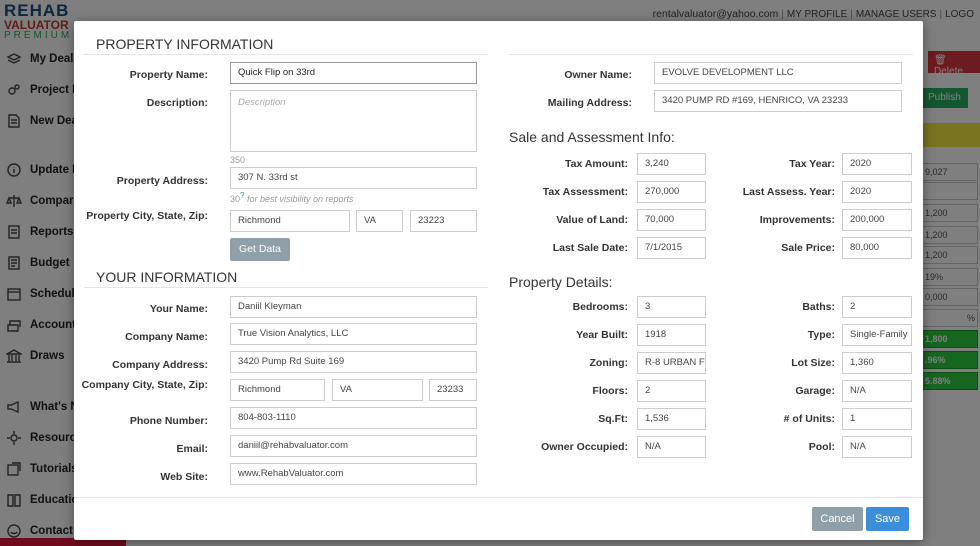  I want to click on property-details-title: Property Details:, so click(561, 282).